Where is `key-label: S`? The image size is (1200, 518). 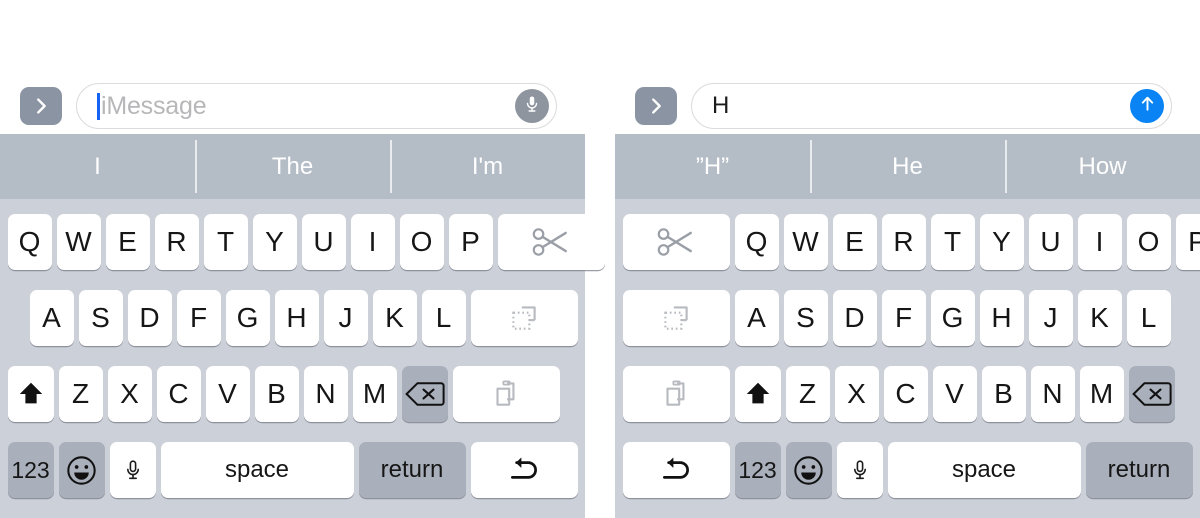
key-label: S is located at coordinates (805, 317).